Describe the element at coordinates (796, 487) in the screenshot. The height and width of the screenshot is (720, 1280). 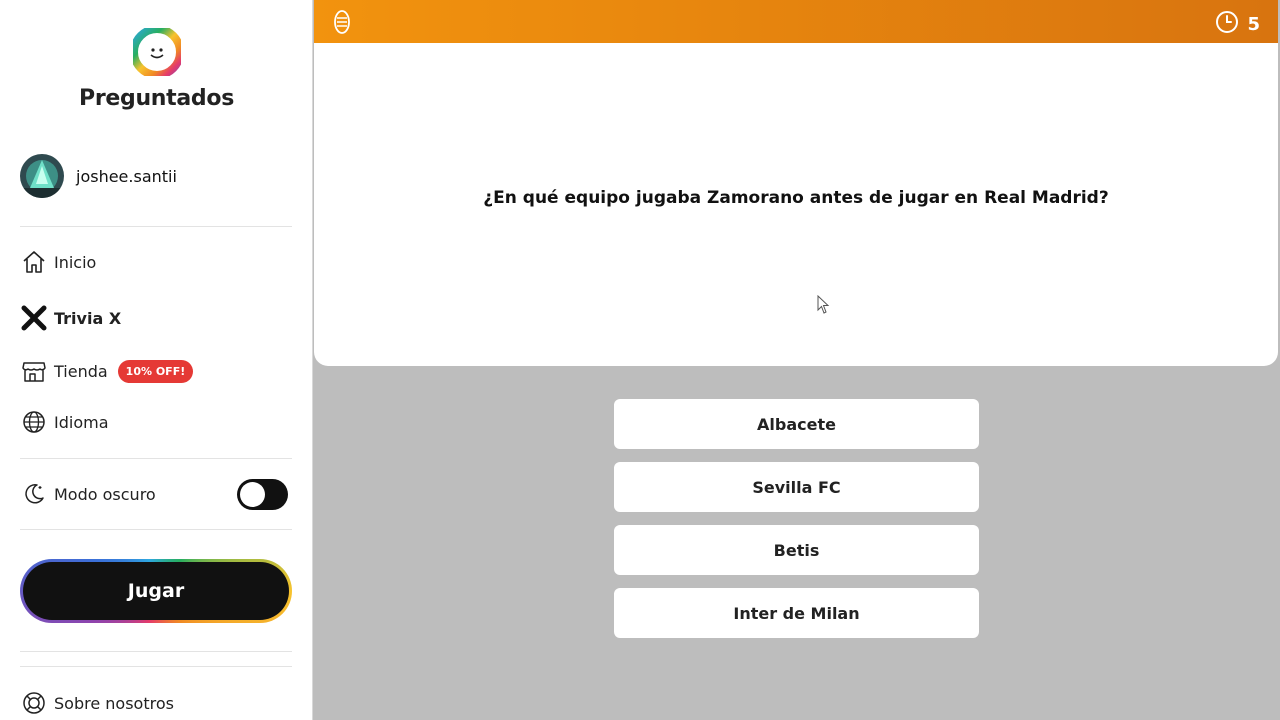
I see `answer-option: Sevilla FC` at that location.